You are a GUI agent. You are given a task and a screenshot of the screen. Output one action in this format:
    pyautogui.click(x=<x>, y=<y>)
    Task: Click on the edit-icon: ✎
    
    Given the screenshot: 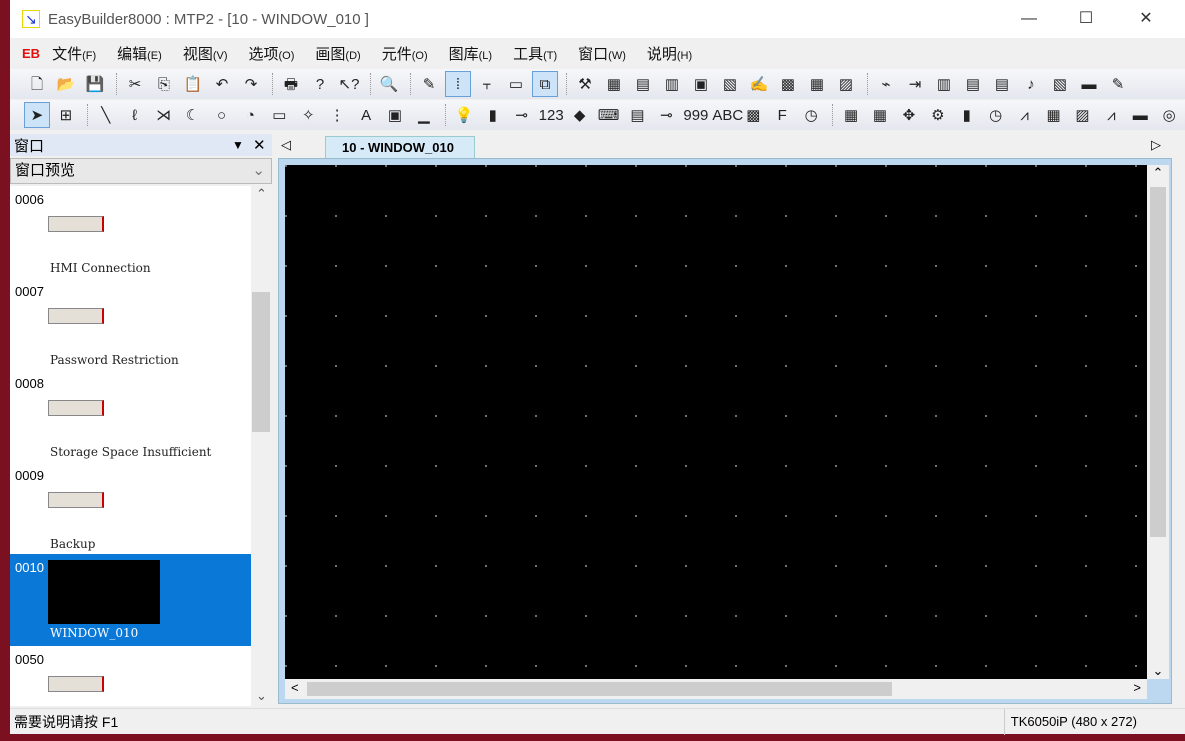 What is the action you would take?
    pyautogui.click(x=1118, y=84)
    